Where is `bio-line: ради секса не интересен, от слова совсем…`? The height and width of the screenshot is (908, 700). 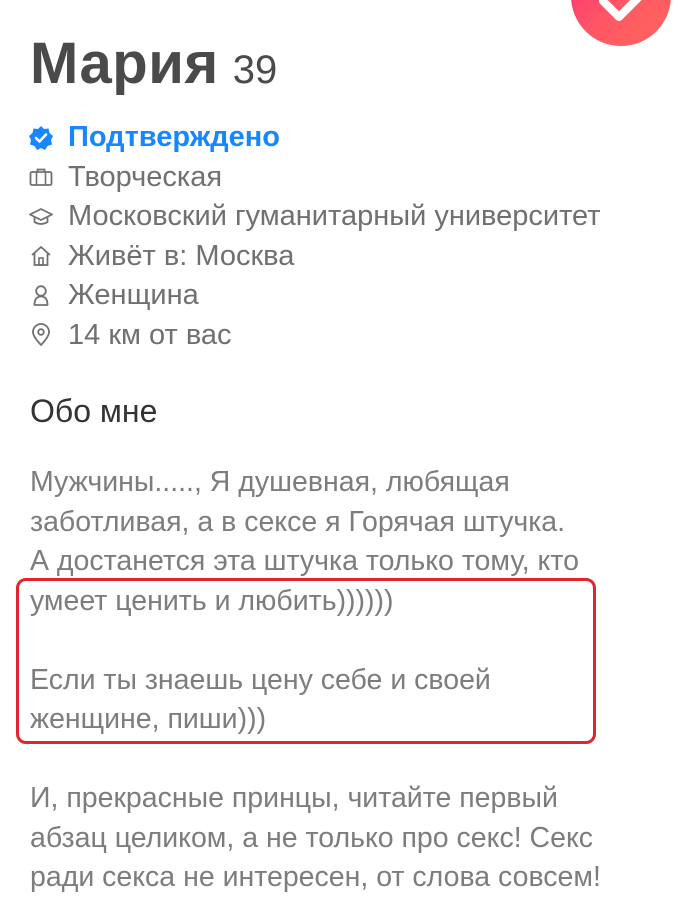 bio-line: ради секса не интересен, от слова совсем… is located at coordinates (315, 877).